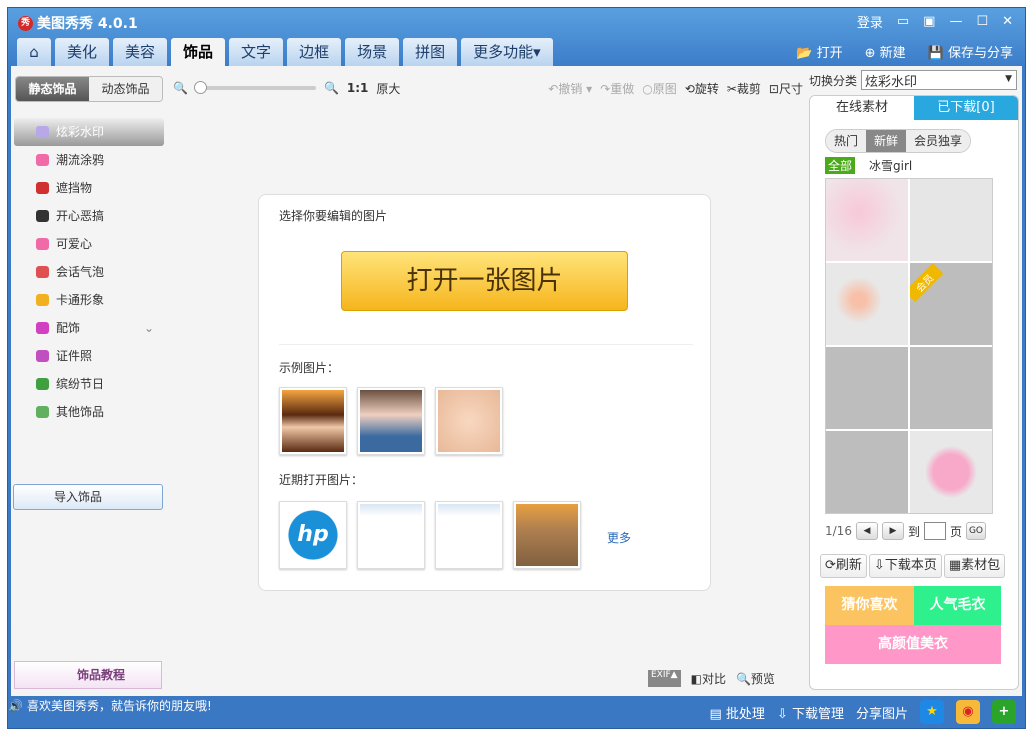 The width and height of the screenshot is (1032, 736). I want to click on prev-page-button: ◀, so click(866, 531).